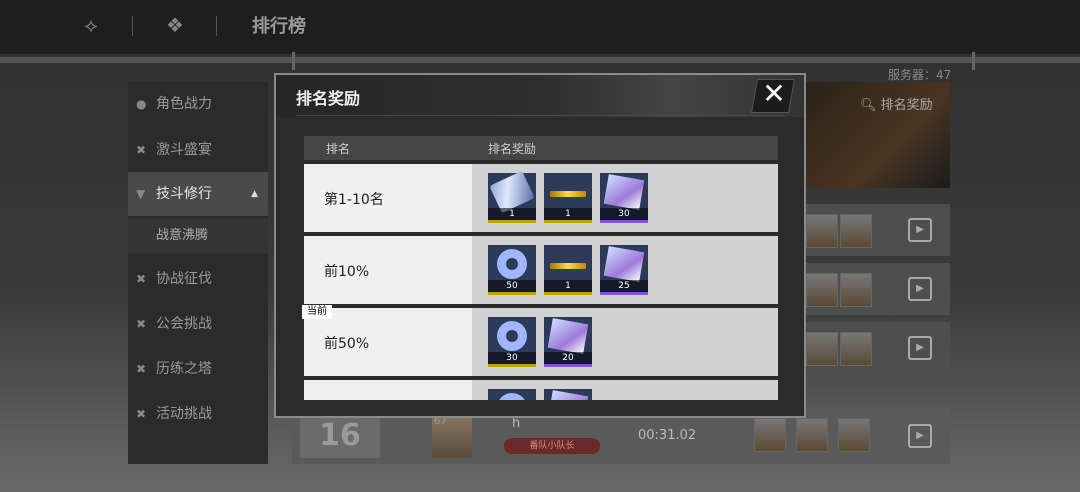  Describe the element at coordinates (388, 198) in the screenshot. I see `rank-cell: 第1-10名` at that location.